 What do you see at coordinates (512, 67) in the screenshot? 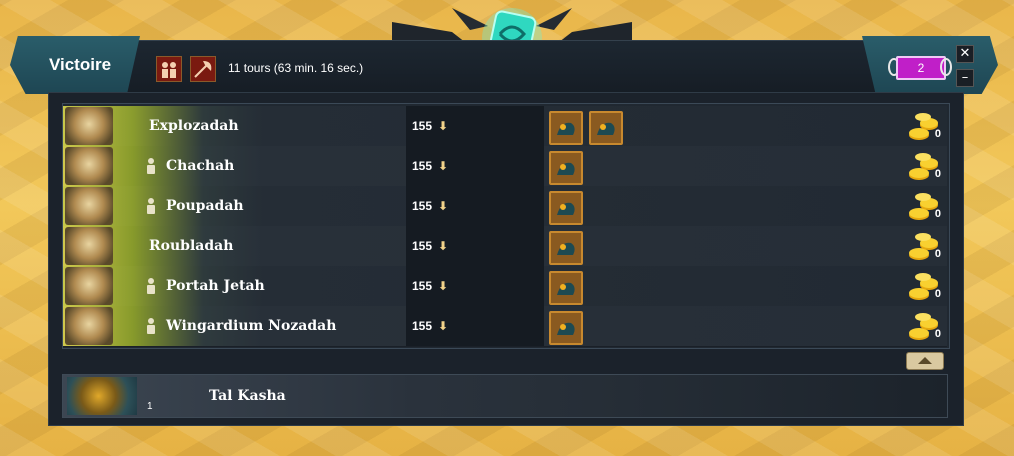
I see `header-bar` at bounding box center [512, 67].